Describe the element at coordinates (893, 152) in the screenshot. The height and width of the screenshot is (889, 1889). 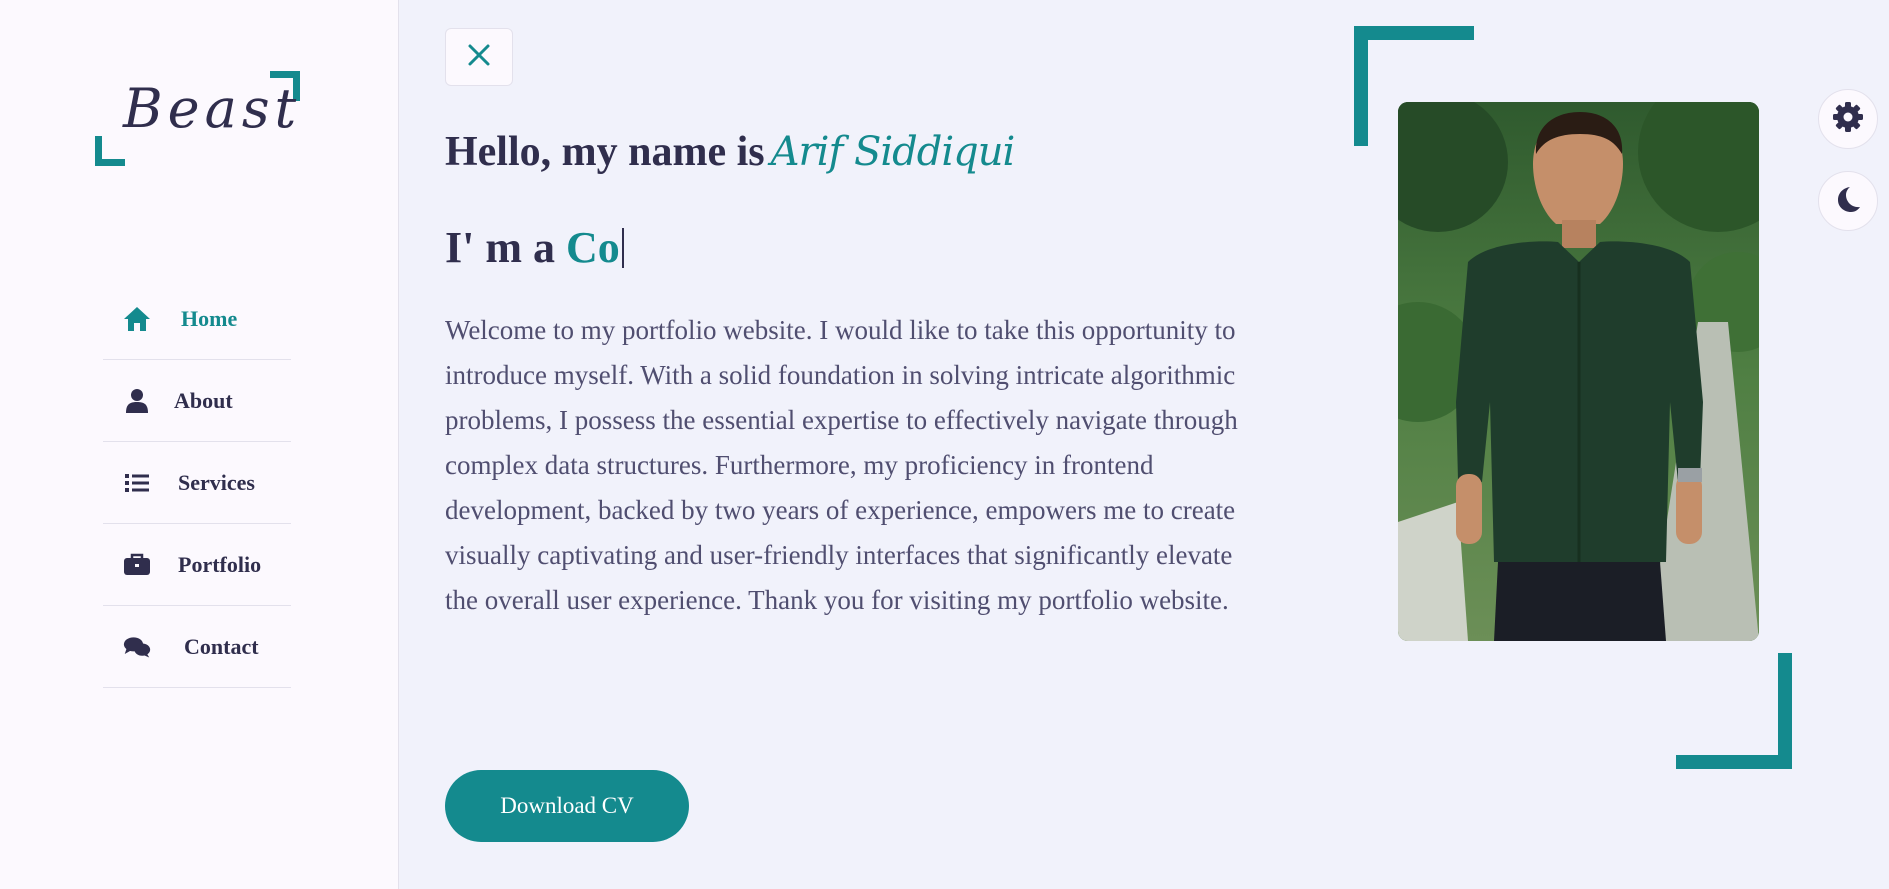
I see `hero-name: Arif Siddiqui` at that location.